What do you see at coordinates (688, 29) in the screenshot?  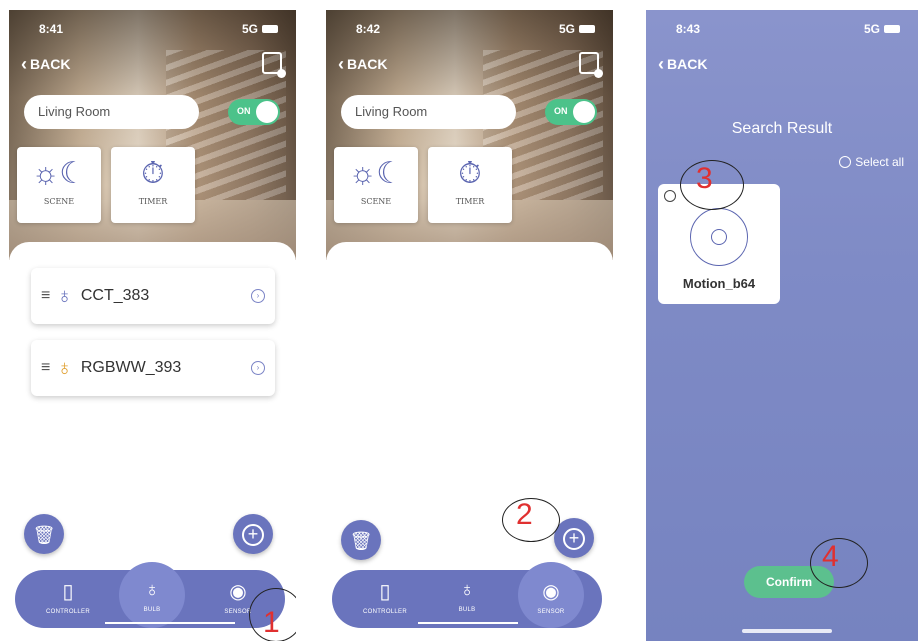 I see `status-time: 8:43` at bounding box center [688, 29].